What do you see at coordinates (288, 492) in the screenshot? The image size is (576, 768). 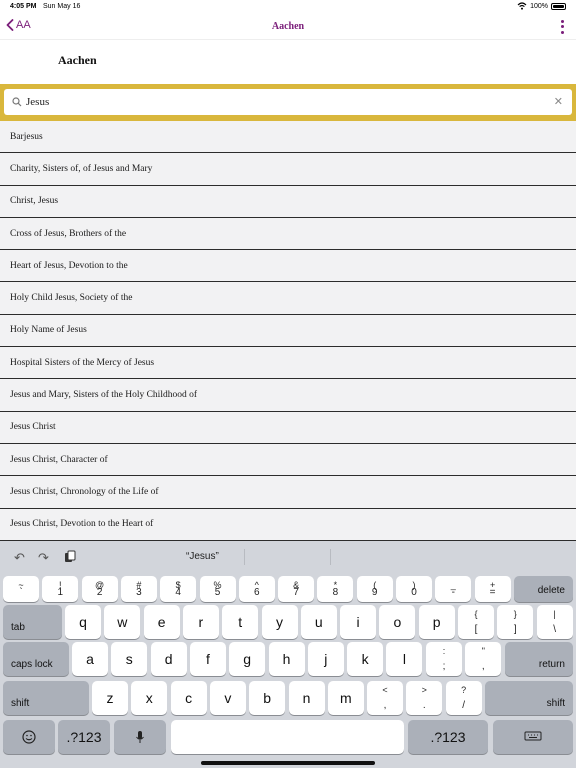 I see `search-result-item: Jesus Christ, Chronology of the Life of` at bounding box center [288, 492].